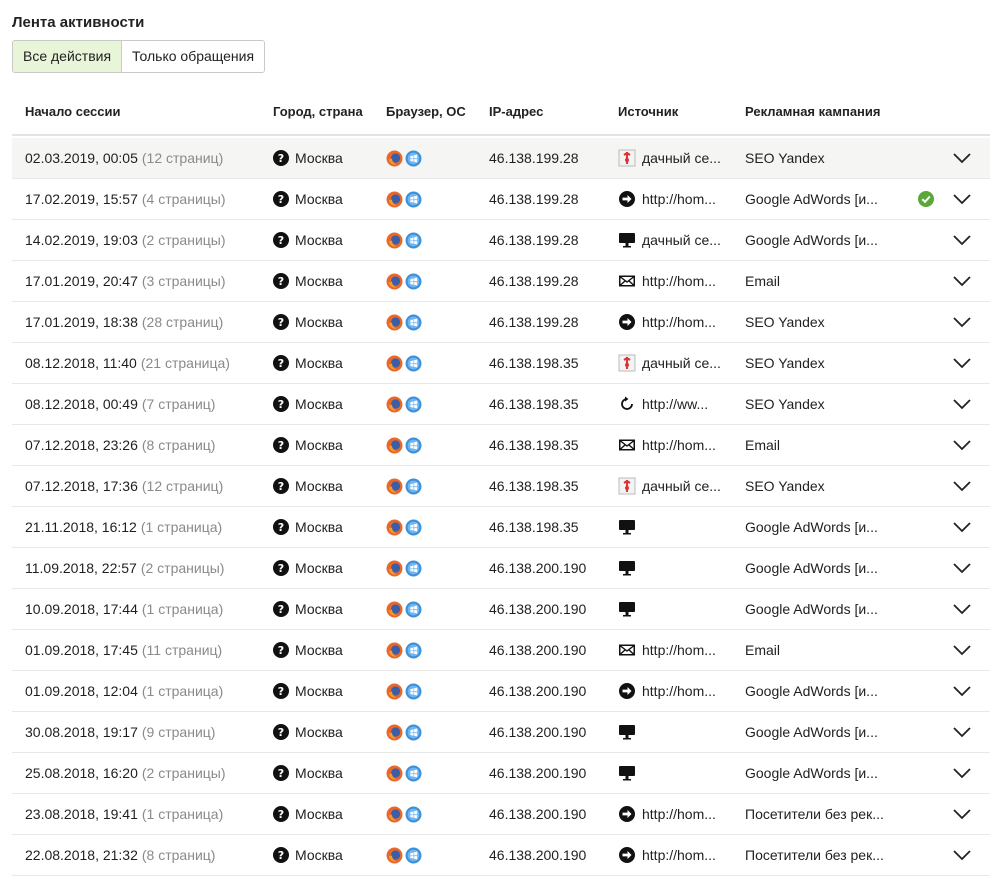  I want to click on col-city: Город, страна, so click(318, 111).